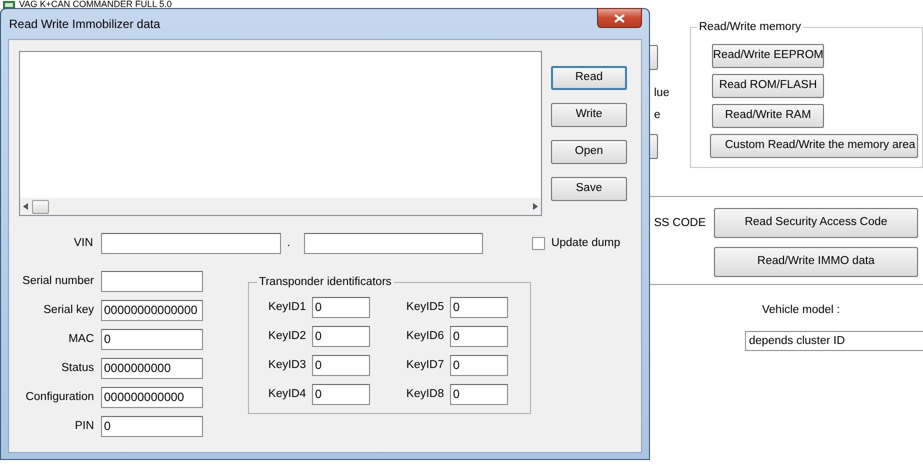 The image size is (923, 466). I want to click on close-icon, so click(619, 18).